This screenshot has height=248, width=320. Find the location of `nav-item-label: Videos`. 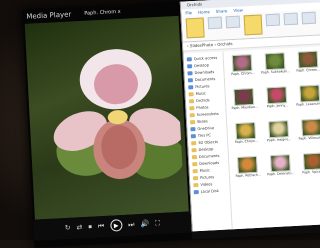

nav-item-label: Videos is located at coordinates (206, 184).